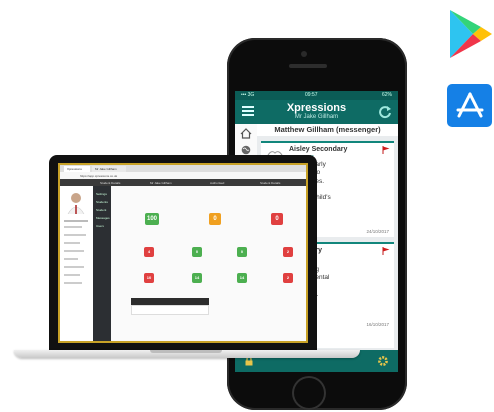  Describe the element at coordinates (99, 176) in the screenshot. I see `url-text: https://app.xpressions.co.uk` at that location.